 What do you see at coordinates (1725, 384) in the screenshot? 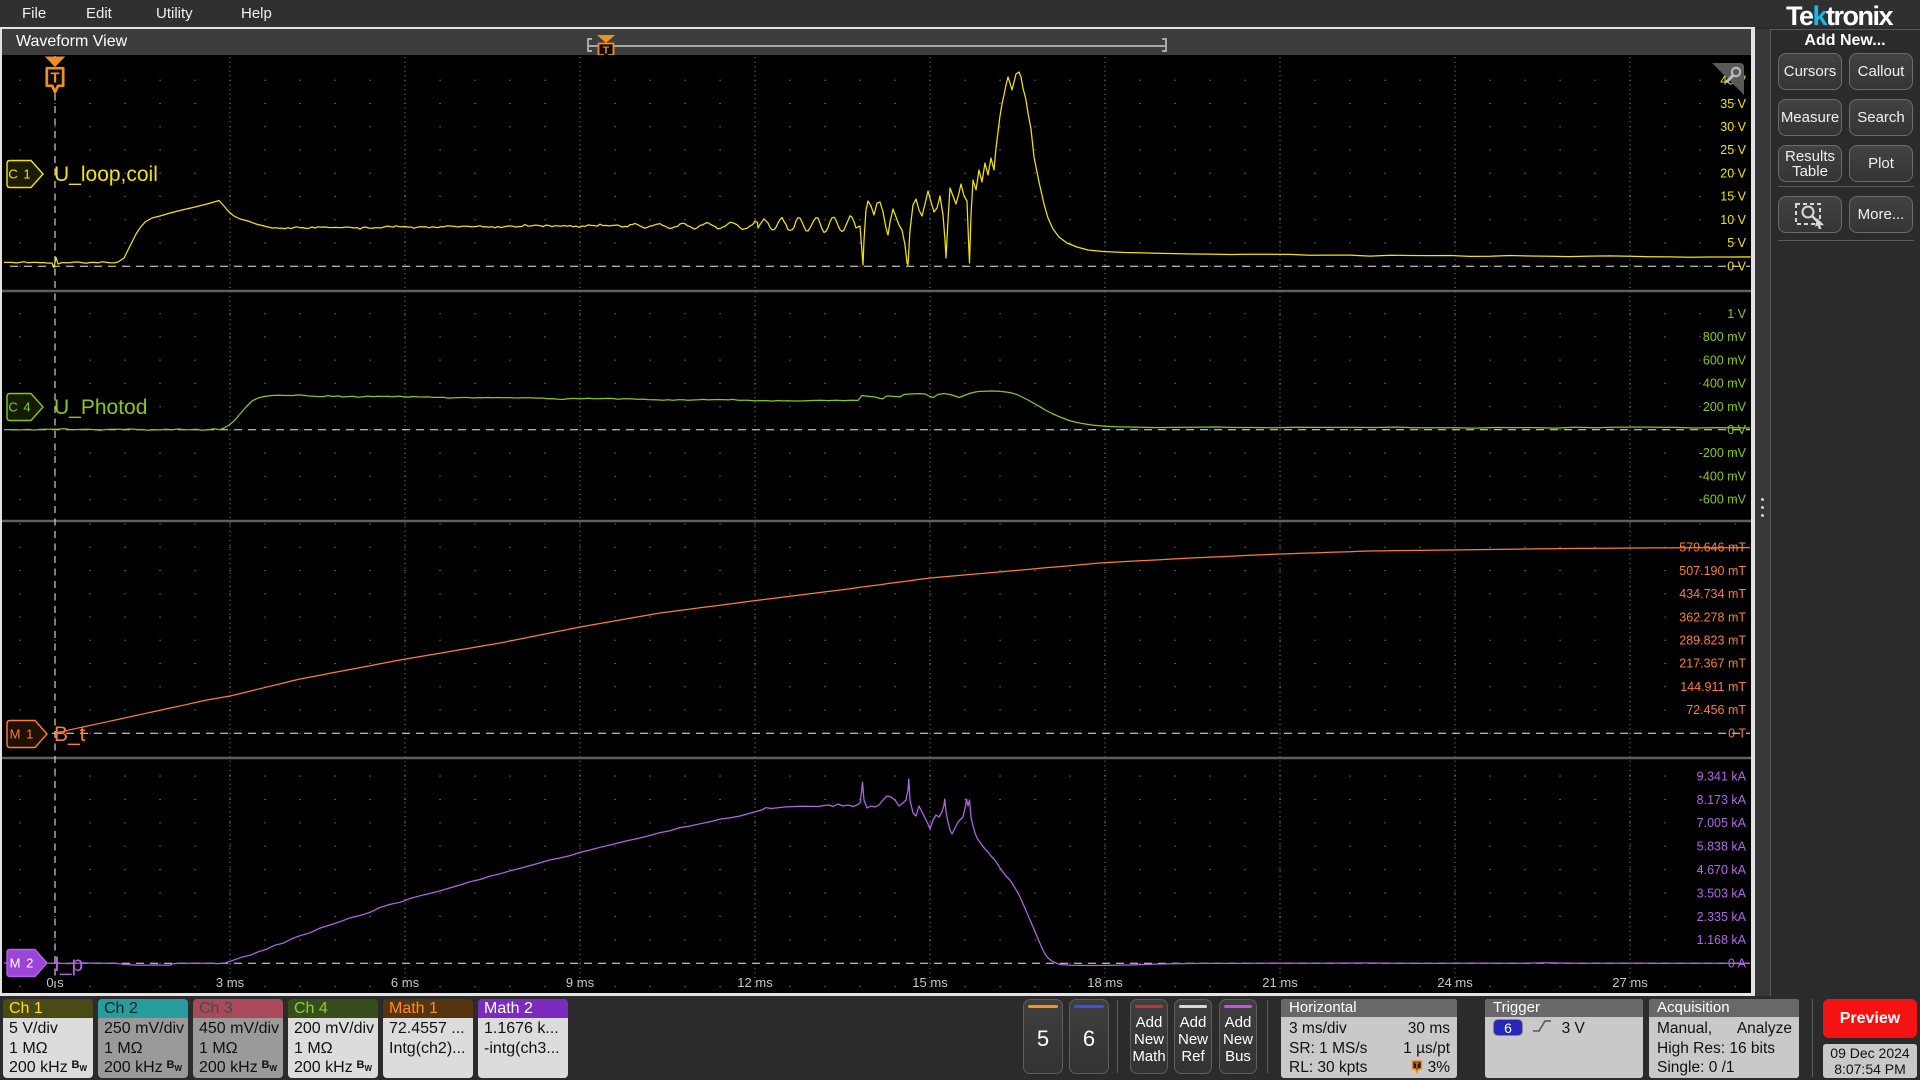
I see `svg-text: 400 mV` at bounding box center [1725, 384].